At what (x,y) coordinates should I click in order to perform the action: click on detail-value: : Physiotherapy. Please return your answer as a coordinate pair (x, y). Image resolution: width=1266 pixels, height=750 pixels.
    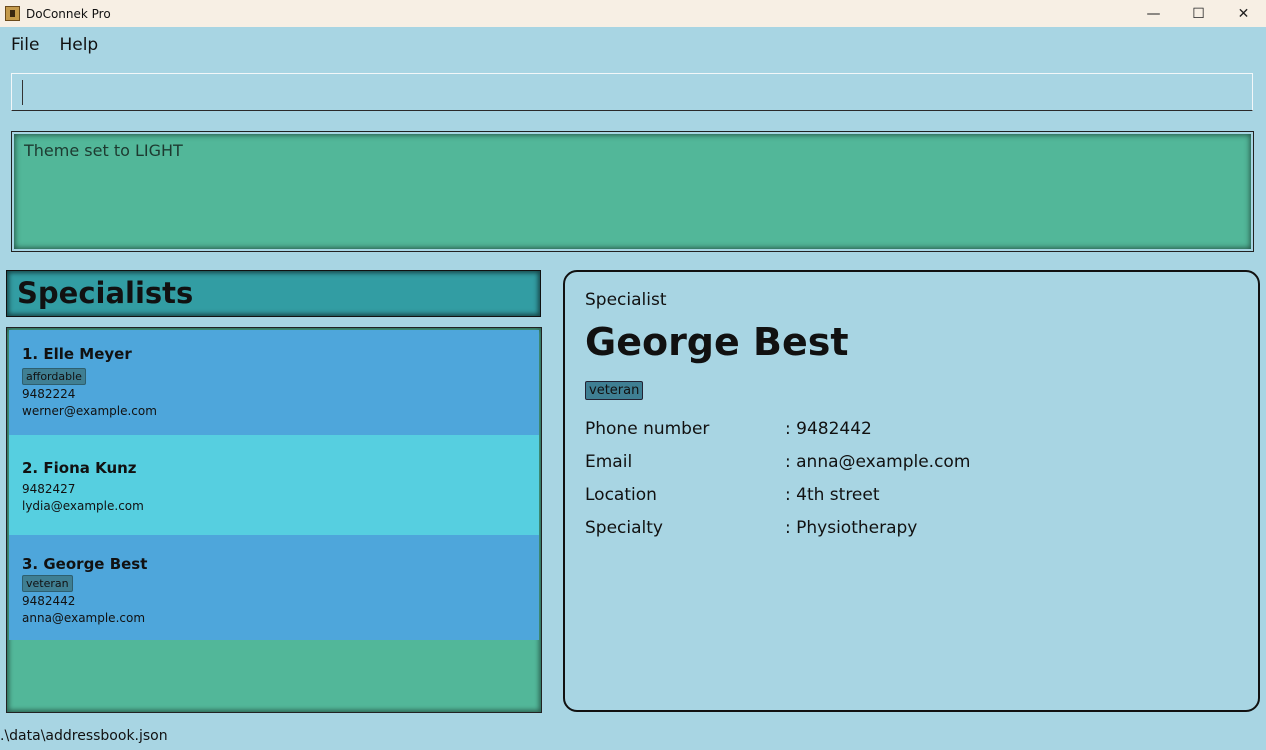
    Looking at the image, I should click on (851, 528).